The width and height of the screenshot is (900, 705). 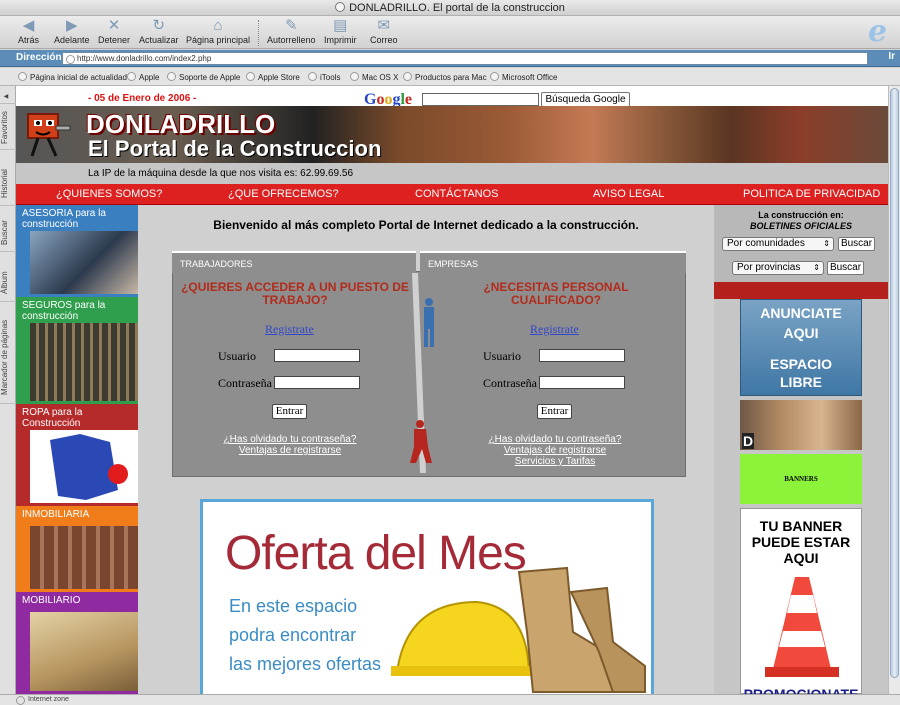 I want to click on address-input: http://www.donladrillo.com/index2.php, so click(x=465, y=58).